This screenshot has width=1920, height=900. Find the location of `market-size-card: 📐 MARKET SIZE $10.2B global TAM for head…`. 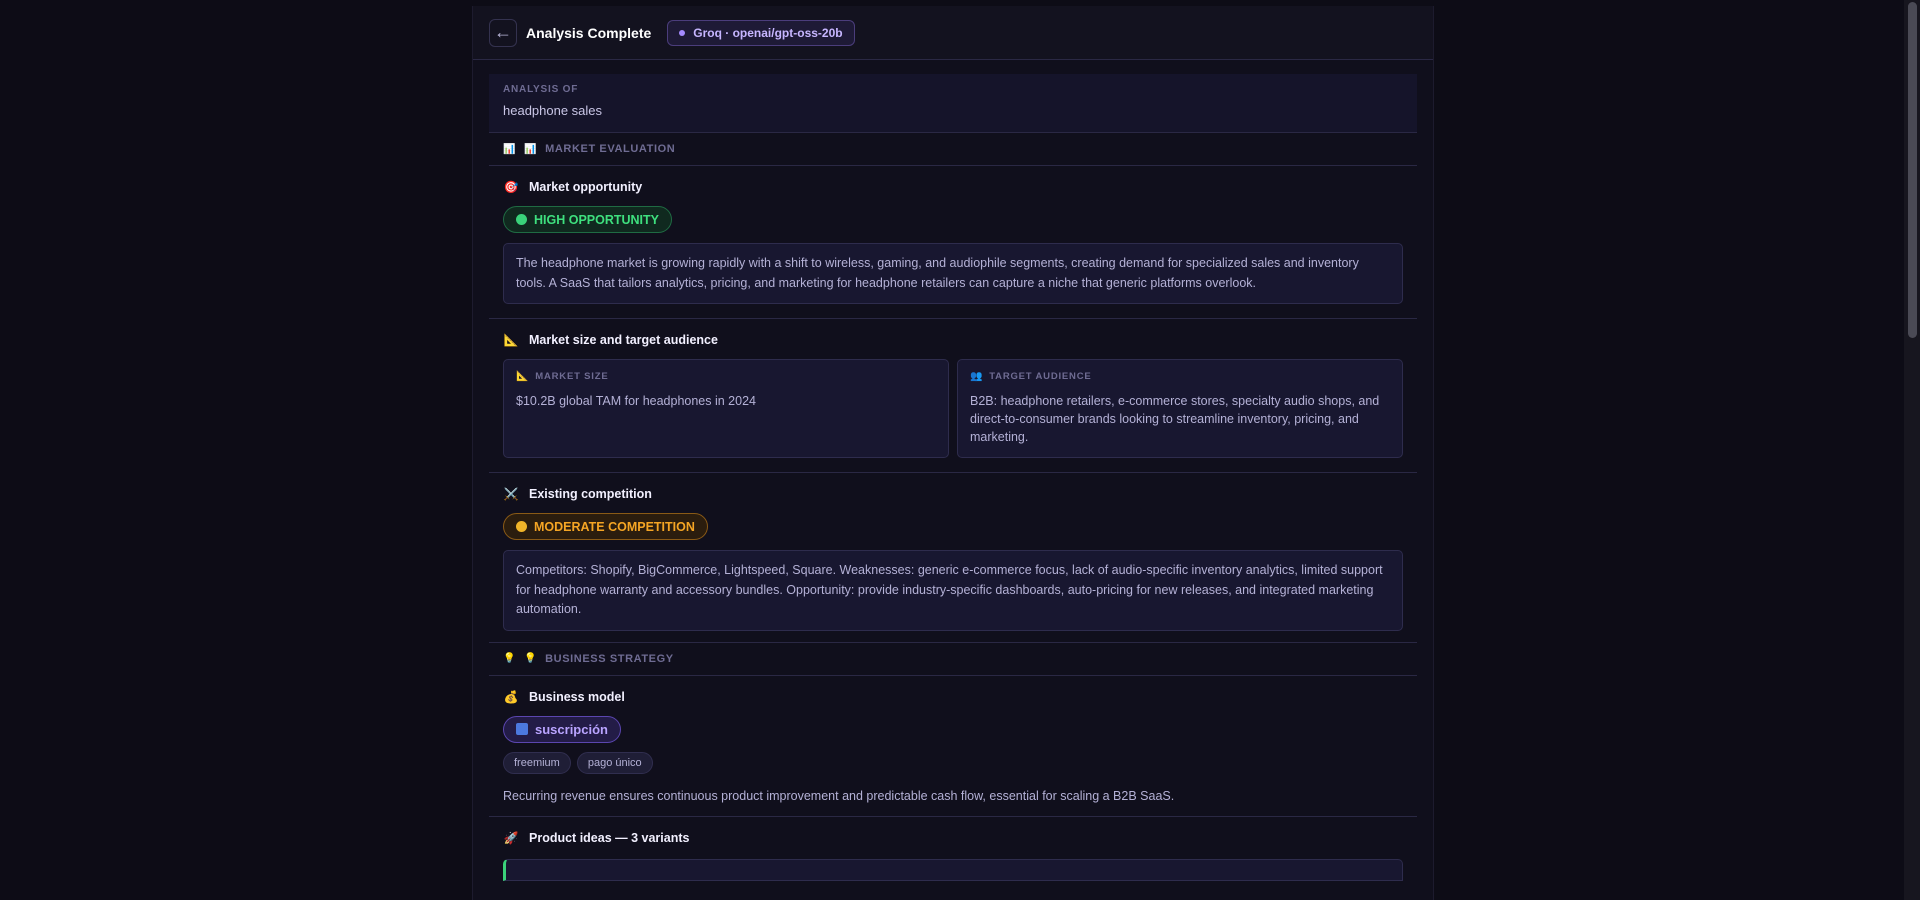

market-size-card: 📐 MARKET SIZE $10.2B global TAM for head… is located at coordinates (726, 408).